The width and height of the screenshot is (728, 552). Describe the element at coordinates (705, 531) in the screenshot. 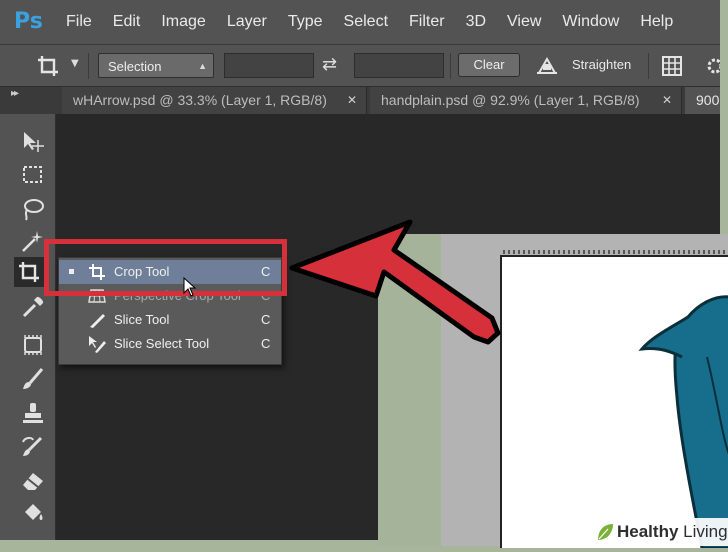

I see `watermark-suffix: Living` at that location.